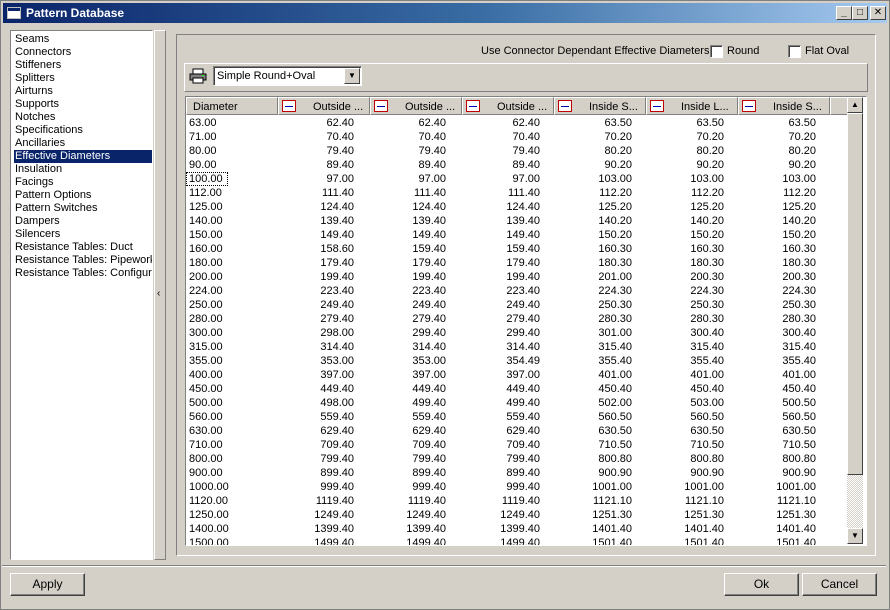 This screenshot has height=610, width=890. I want to click on round-checkbox, so click(716, 51).